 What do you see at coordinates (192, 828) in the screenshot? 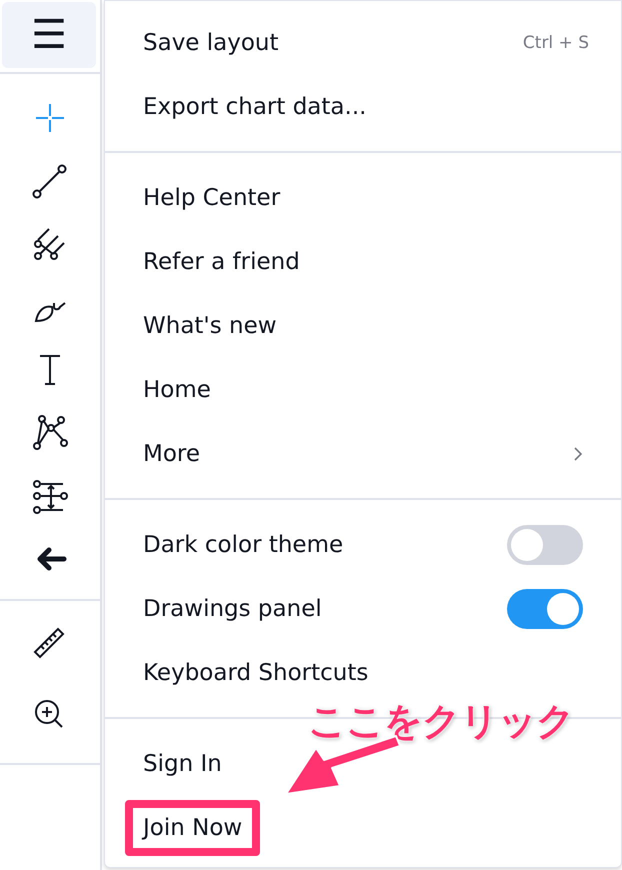
I see `menu-item: Join Now` at bounding box center [192, 828].